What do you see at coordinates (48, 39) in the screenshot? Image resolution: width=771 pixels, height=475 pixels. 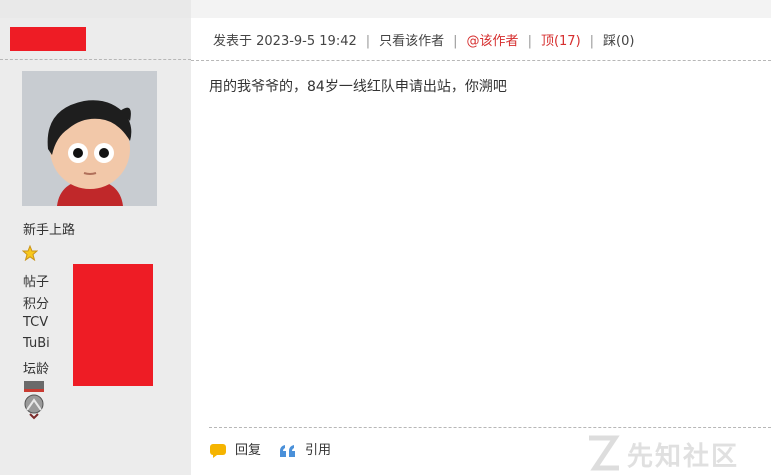 I see `redacted-username` at bounding box center [48, 39].